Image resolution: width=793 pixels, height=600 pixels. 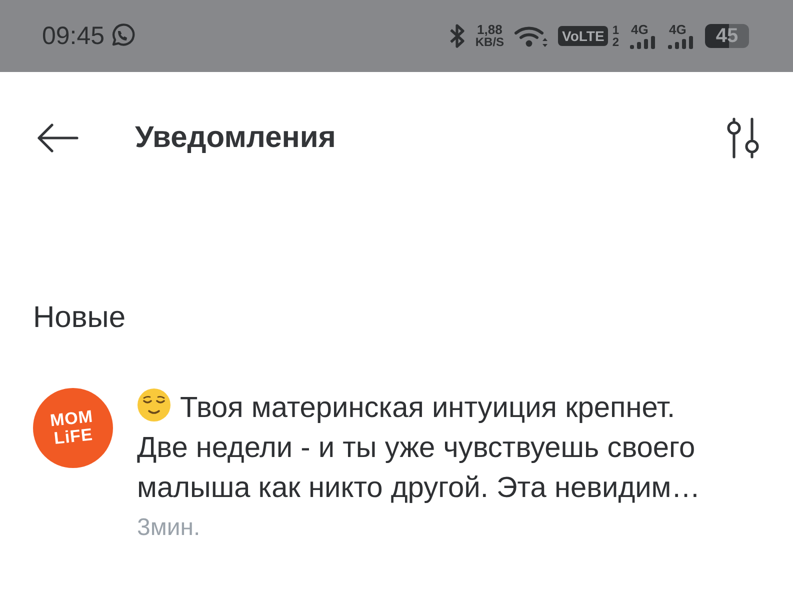 I want to click on sim-slot-number: 2, so click(x=615, y=42).